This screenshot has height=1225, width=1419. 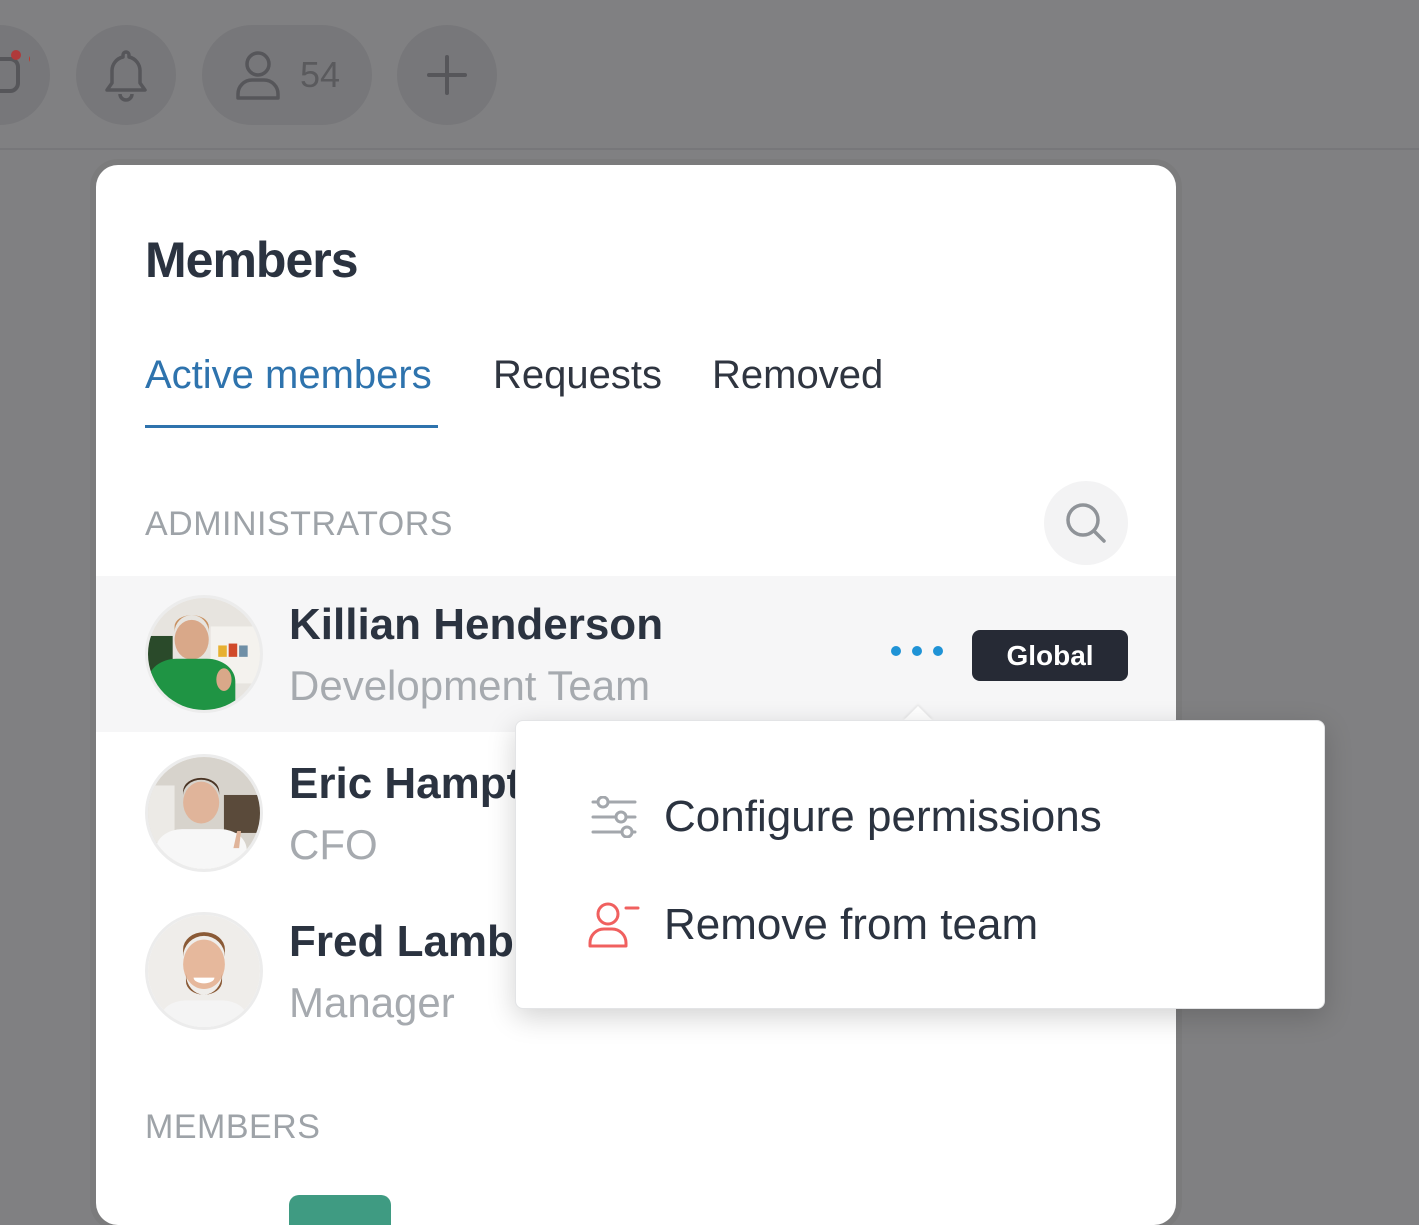 I want to click on more-options-button, so click(x=917, y=651).